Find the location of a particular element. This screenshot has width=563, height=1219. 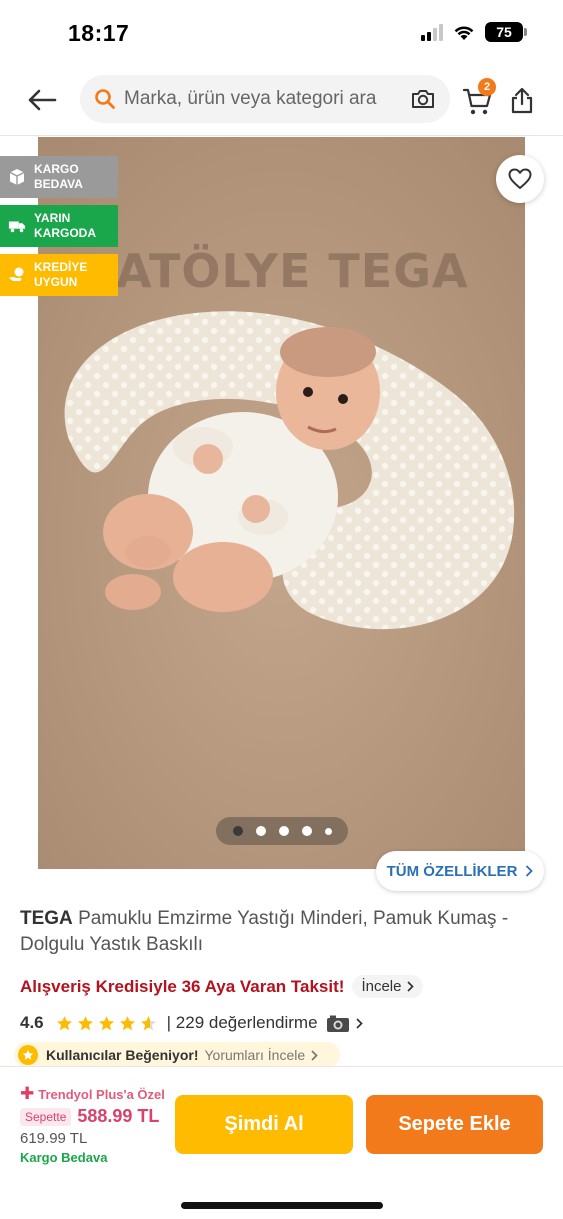

view-reviews-link: Yorumları İncele is located at coordinates (254, 1055).